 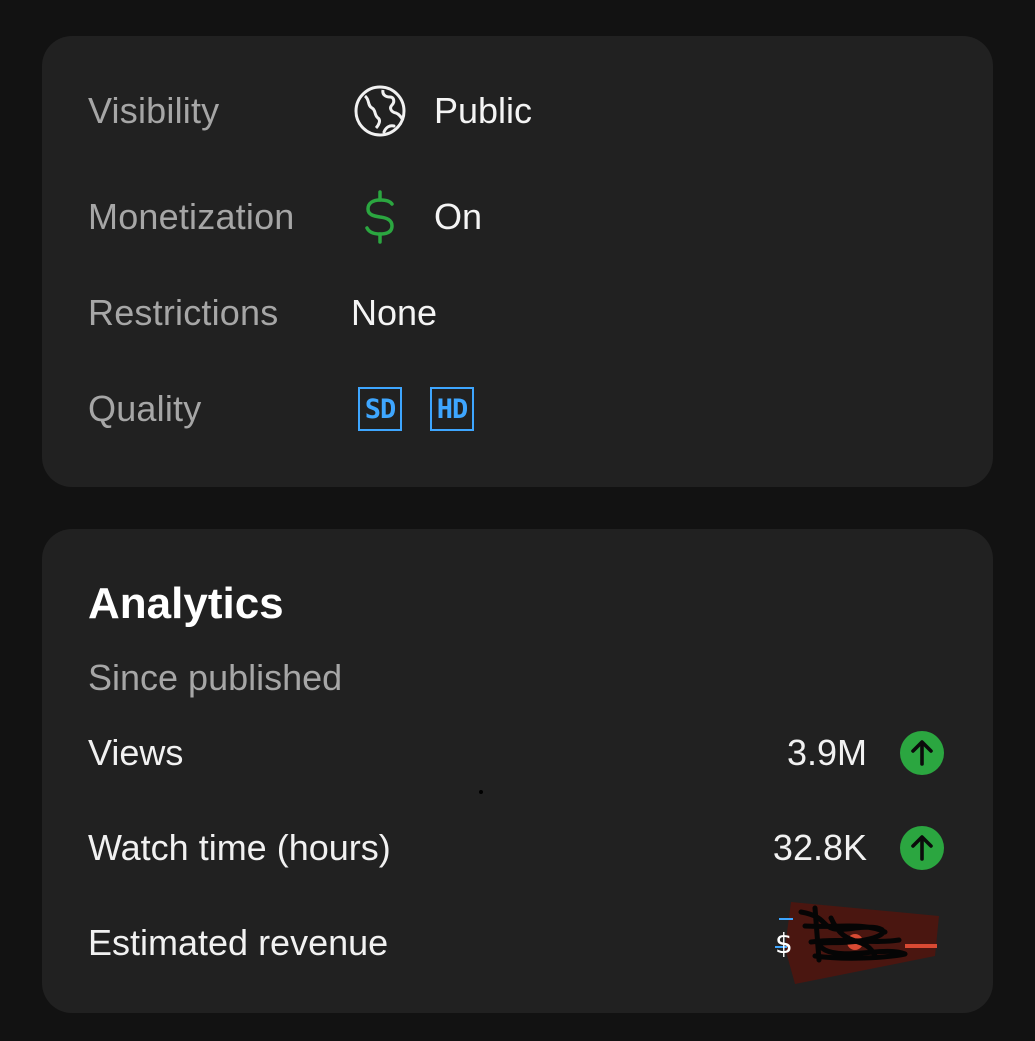 I want to click on restrictions-label: Restrictions, so click(x=183, y=312).